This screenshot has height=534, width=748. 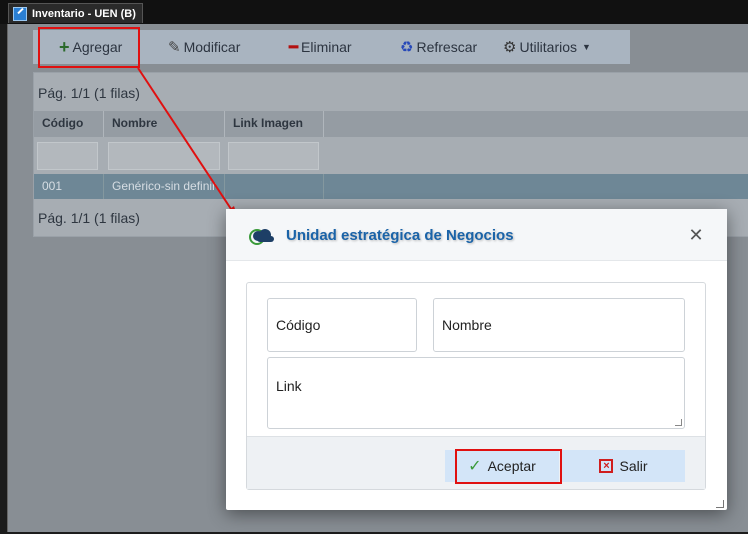 I want to click on codigo-field: Código, so click(x=342, y=325).